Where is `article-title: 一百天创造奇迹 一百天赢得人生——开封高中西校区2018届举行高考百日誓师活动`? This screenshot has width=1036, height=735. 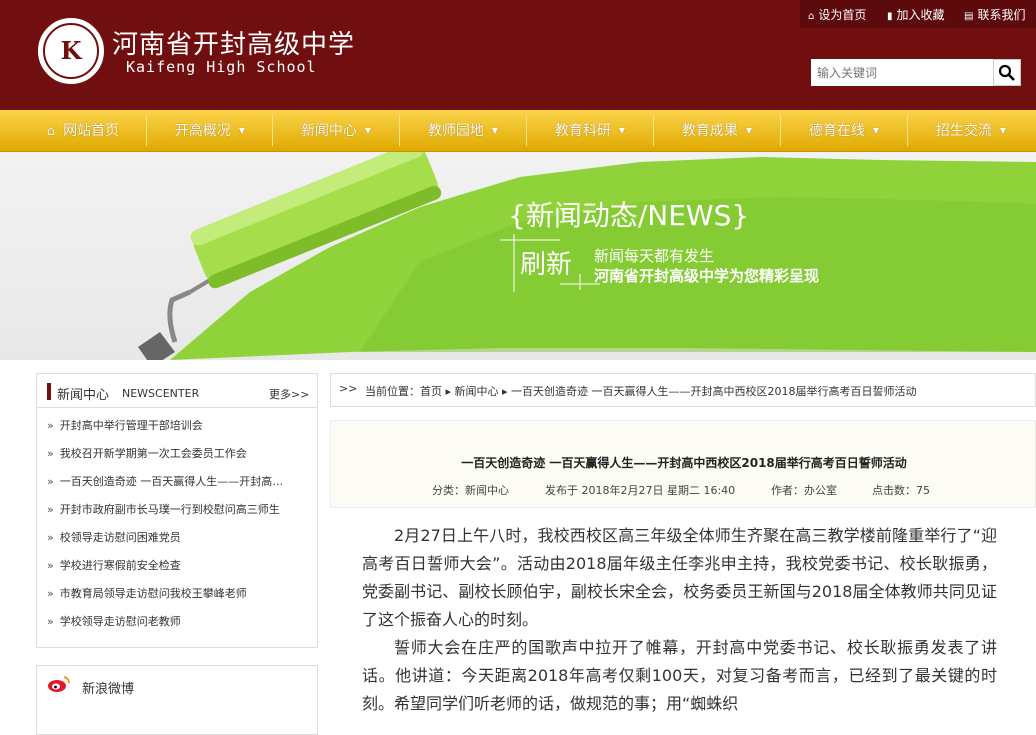
article-title: 一百天创造奇迹 一百天赢得人生——开封高中西校区2018届举行高考百日誓师活动 is located at coordinates (684, 463).